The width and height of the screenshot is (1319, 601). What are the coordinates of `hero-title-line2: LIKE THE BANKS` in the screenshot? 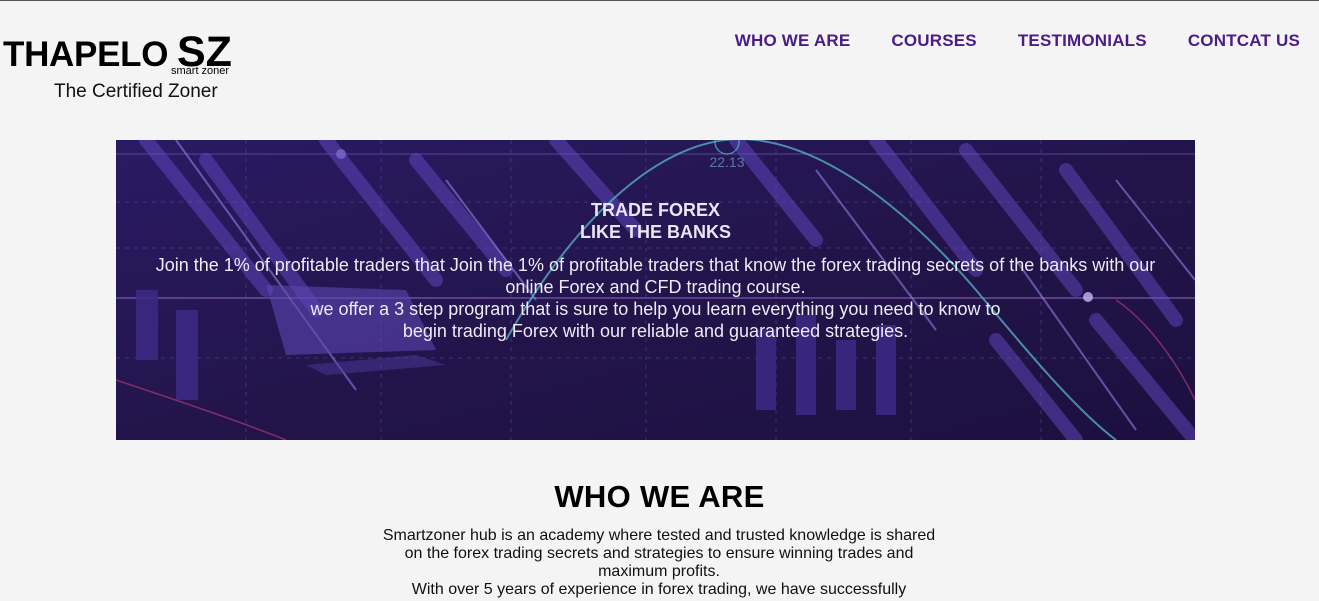 It's located at (655, 232).